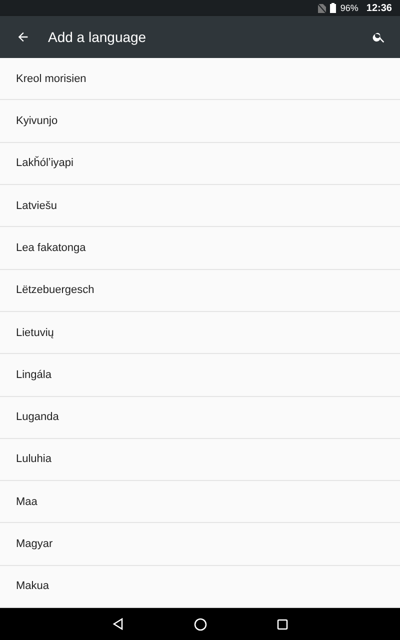 The width and height of the screenshot is (400, 640). What do you see at coordinates (322, 8) in the screenshot?
I see `no-sim-icon` at bounding box center [322, 8].